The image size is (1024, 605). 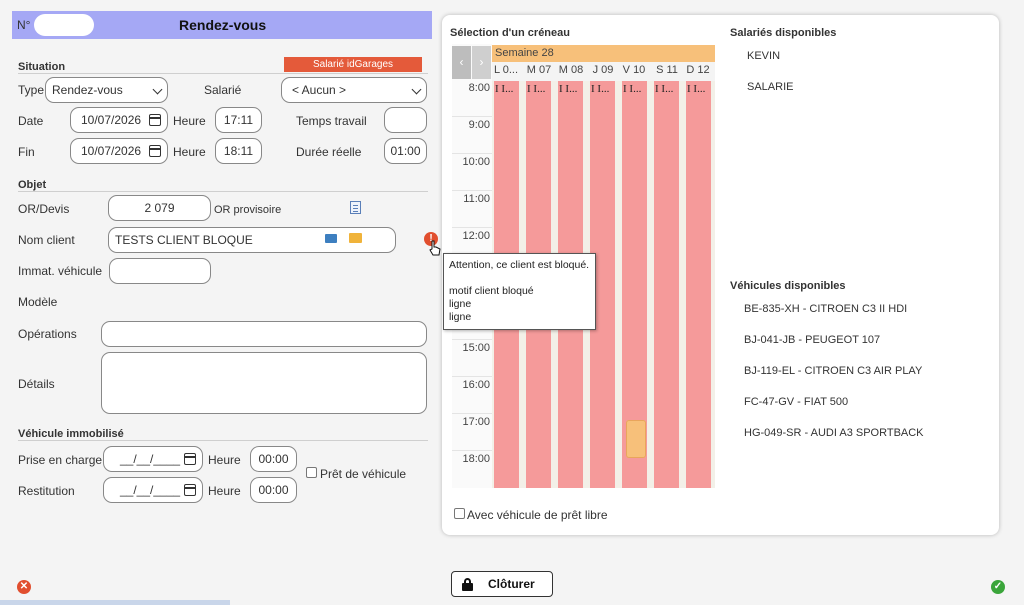 I want to click on next-week-button: ›, so click(x=481, y=62).